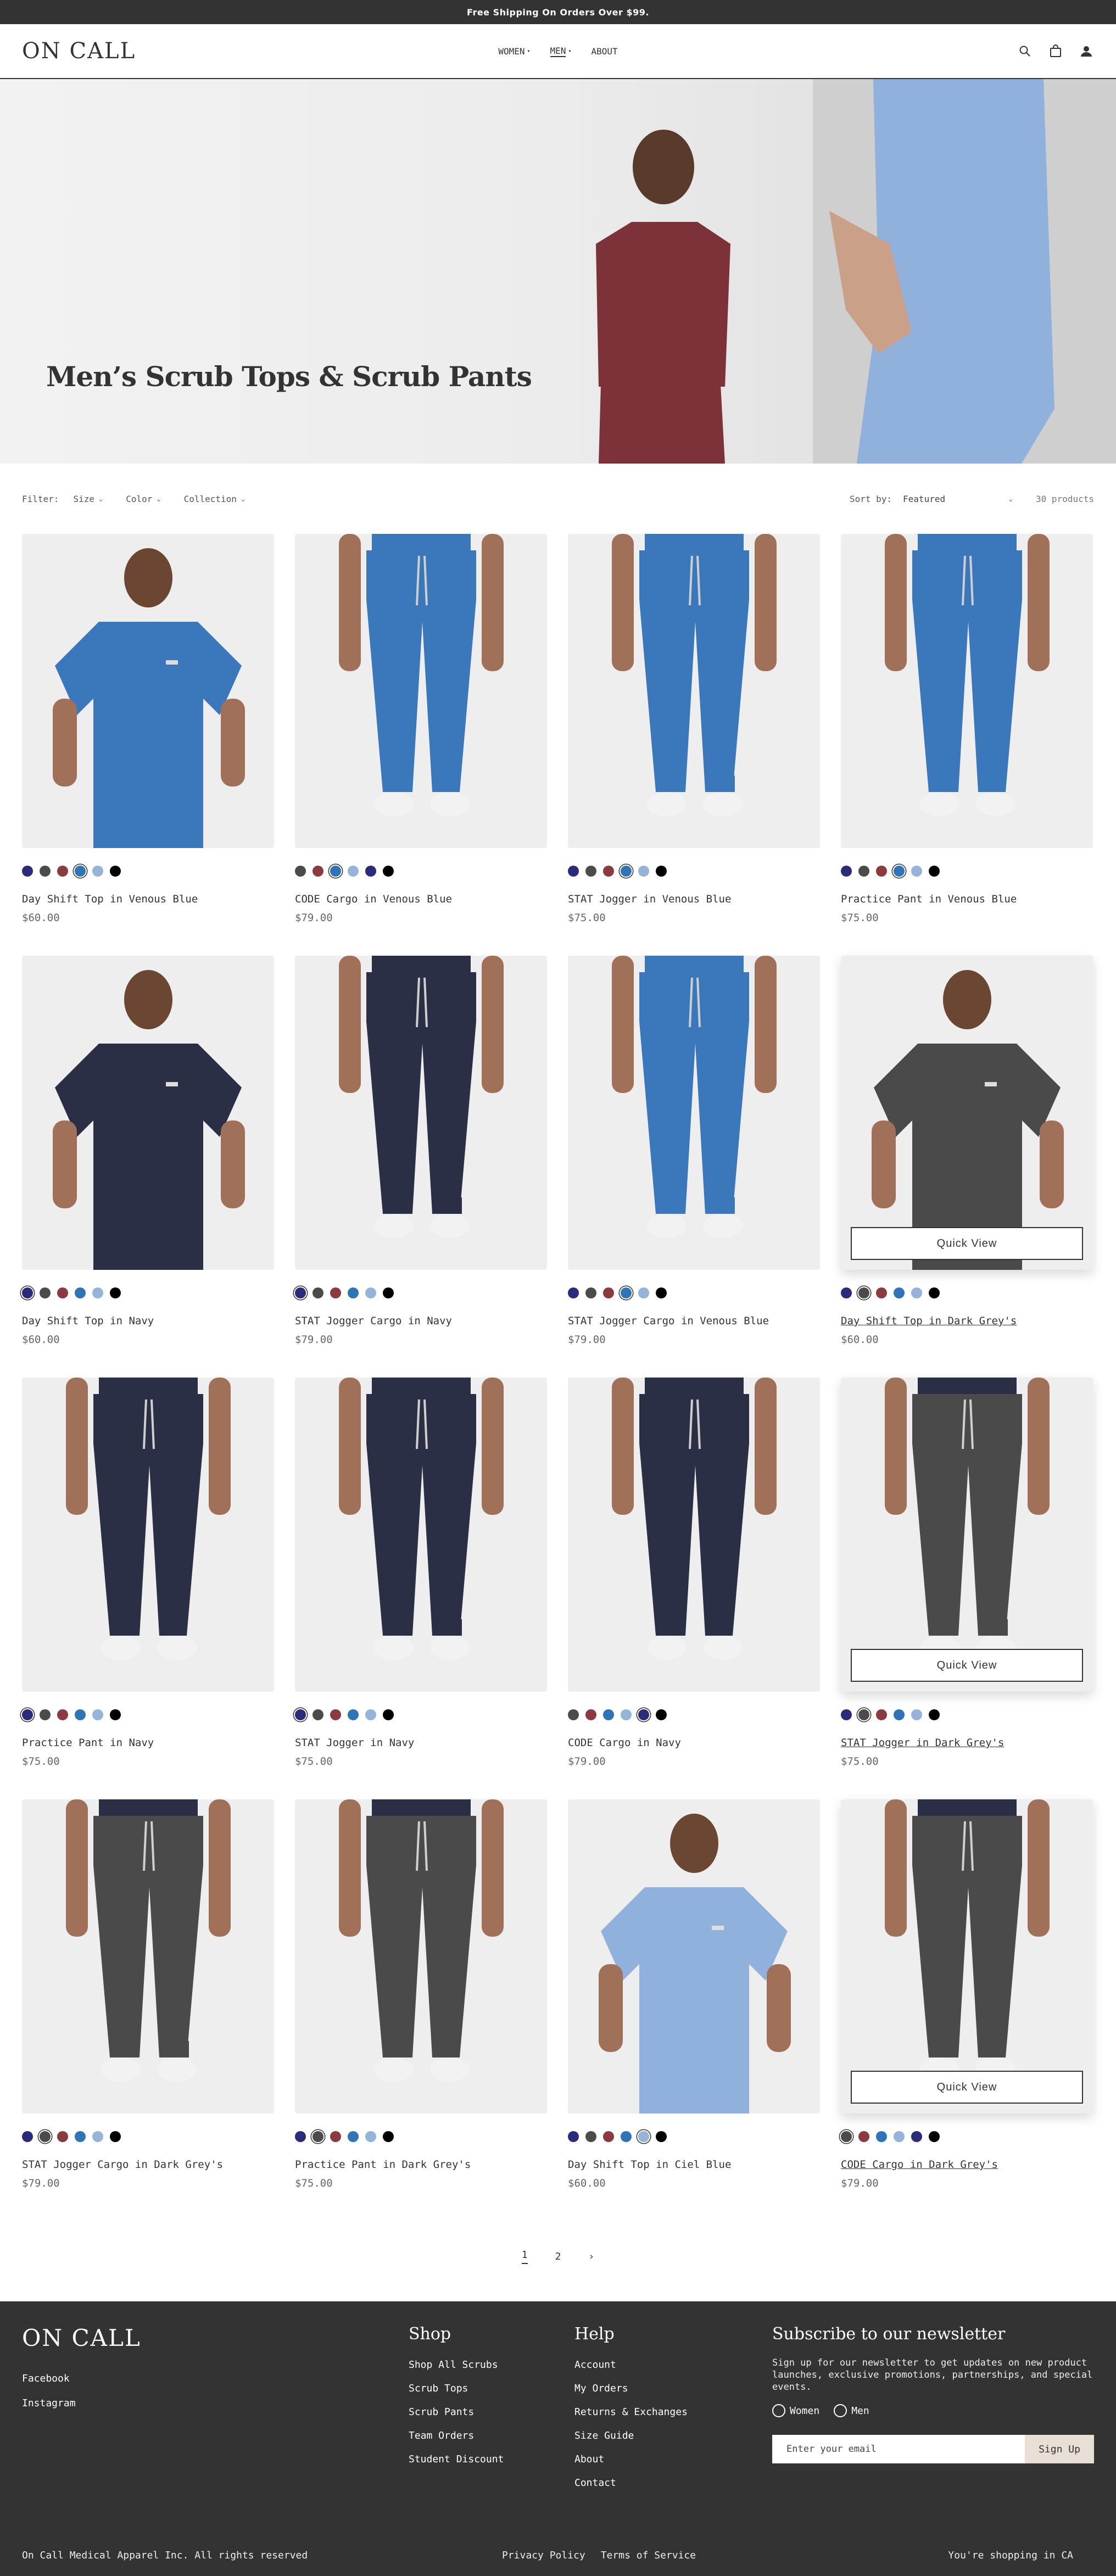 Image resolution: width=1116 pixels, height=2576 pixels. Describe the element at coordinates (1025, 51) in the screenshot. I see `search-icon` at that location.